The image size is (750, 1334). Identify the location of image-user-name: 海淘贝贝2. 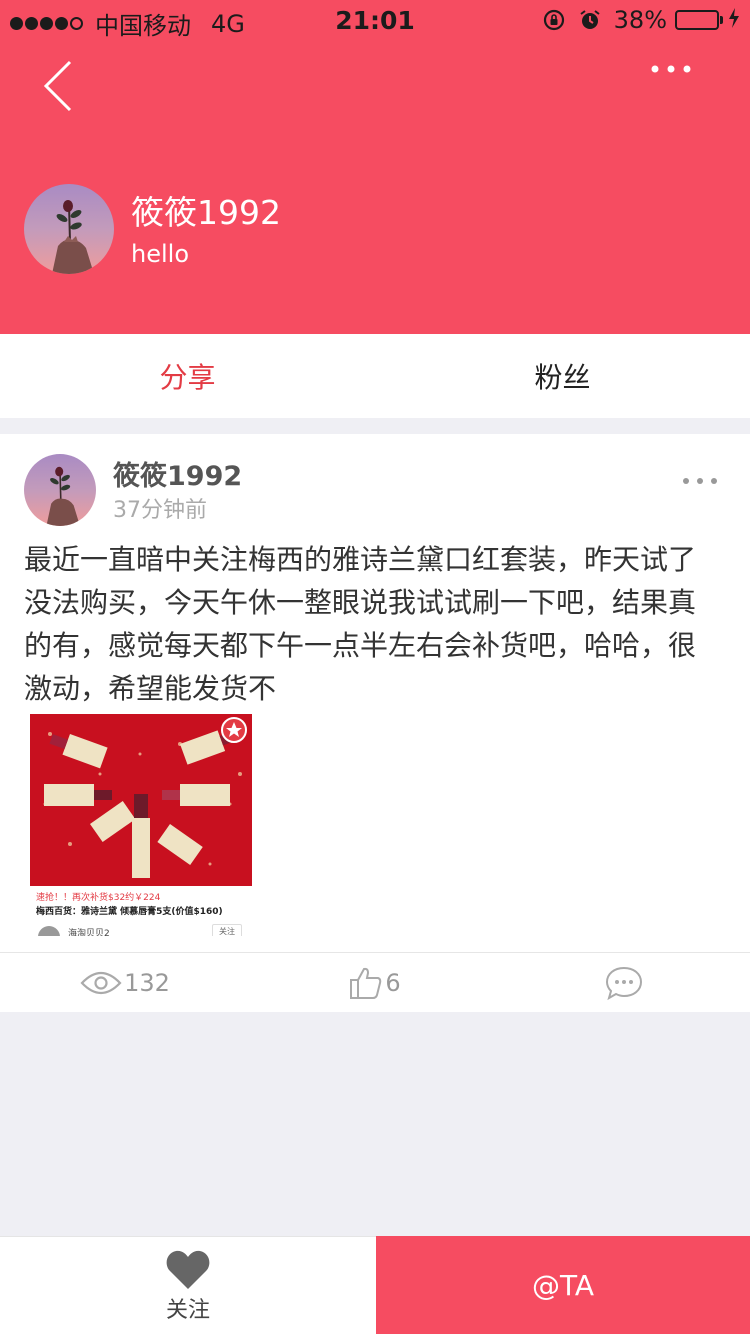
(89, 932).